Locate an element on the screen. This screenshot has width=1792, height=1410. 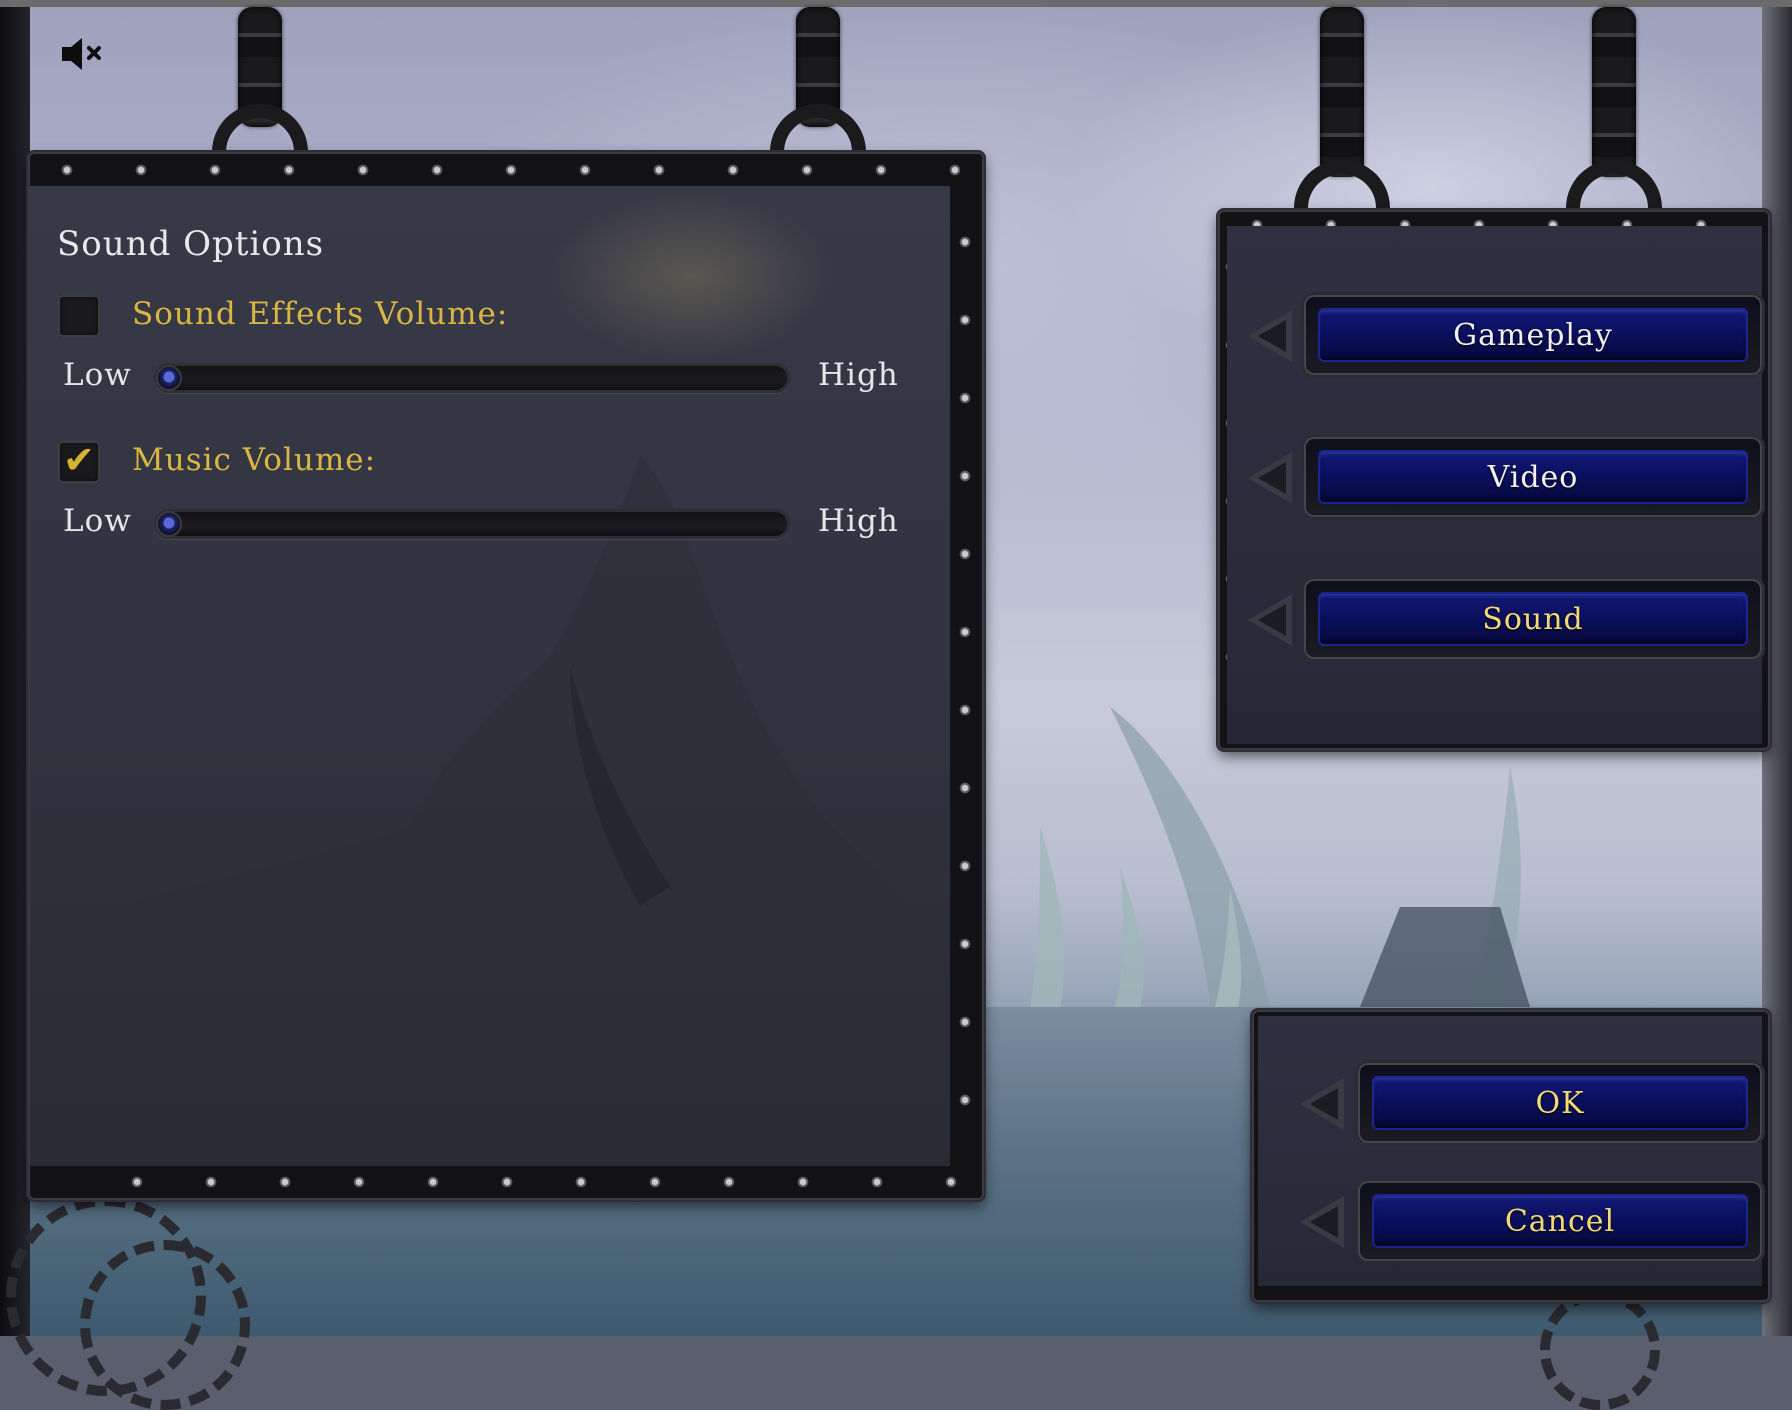
gameplay-button-label: Gameplay is located at coordinates (1533, 335).